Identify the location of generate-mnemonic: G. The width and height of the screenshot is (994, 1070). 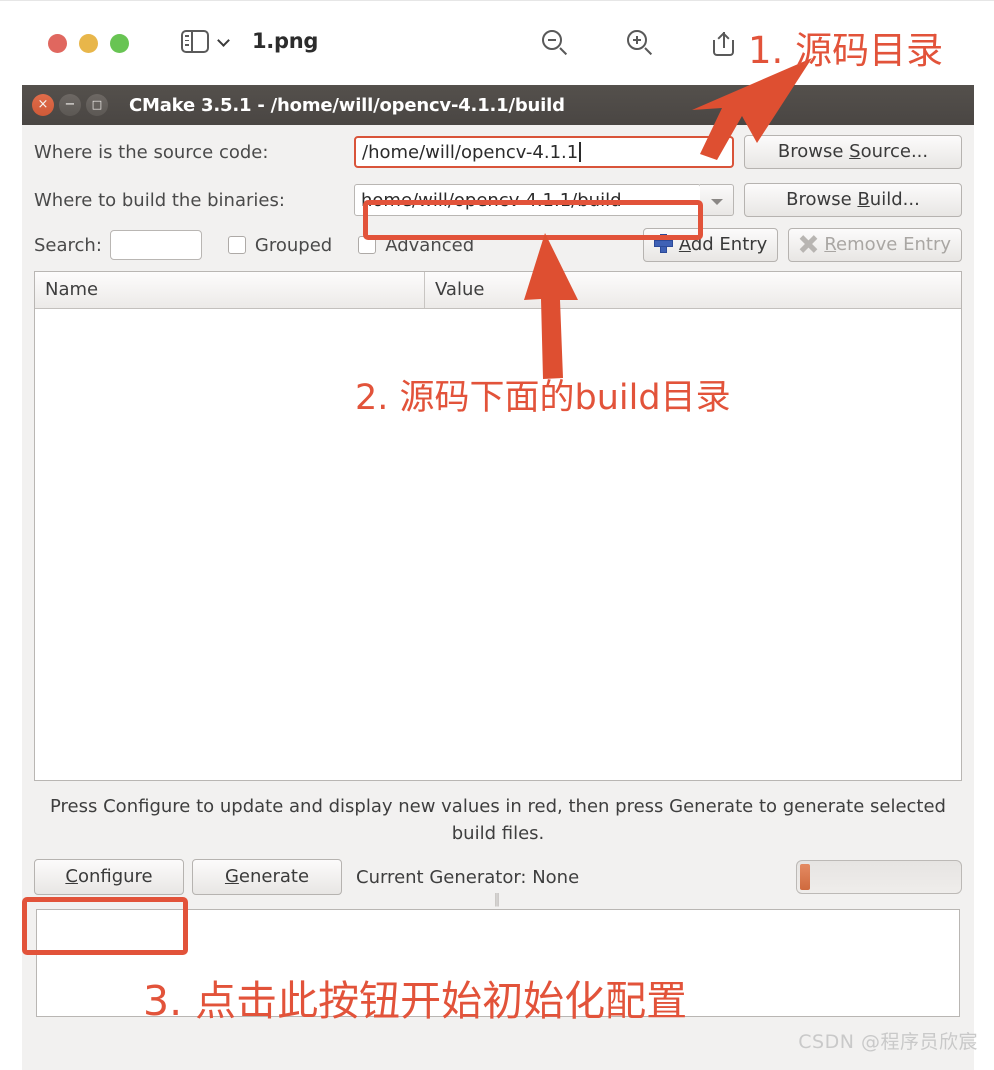
(231, 876).